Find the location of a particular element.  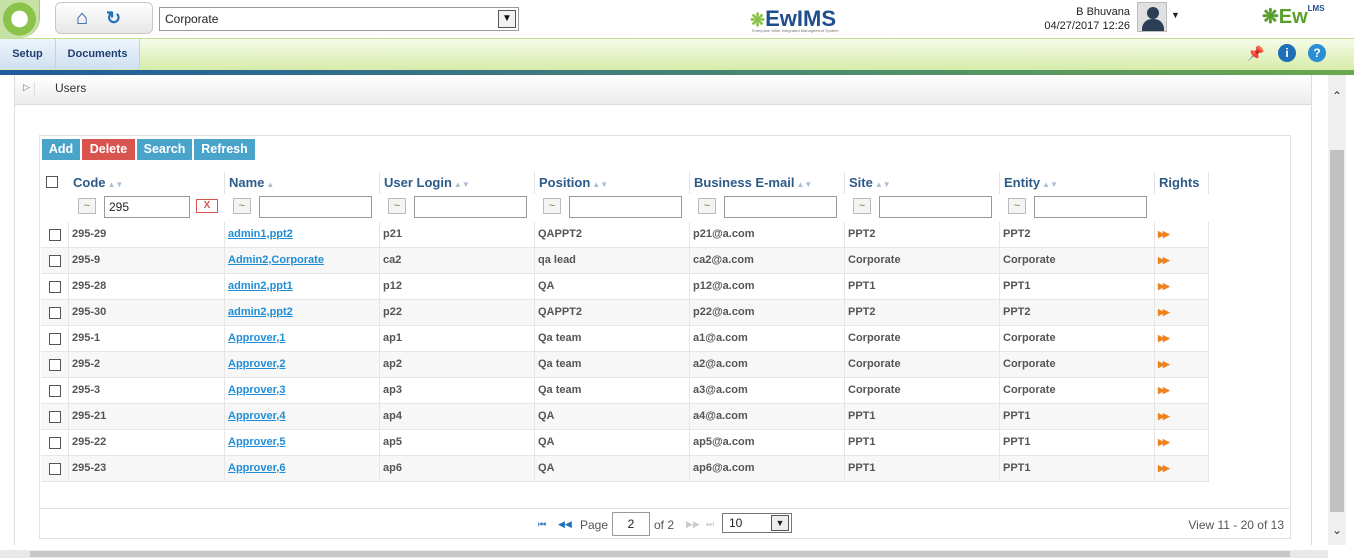

cell-rights: ▶▶ is located at coordinates (1182, 235).